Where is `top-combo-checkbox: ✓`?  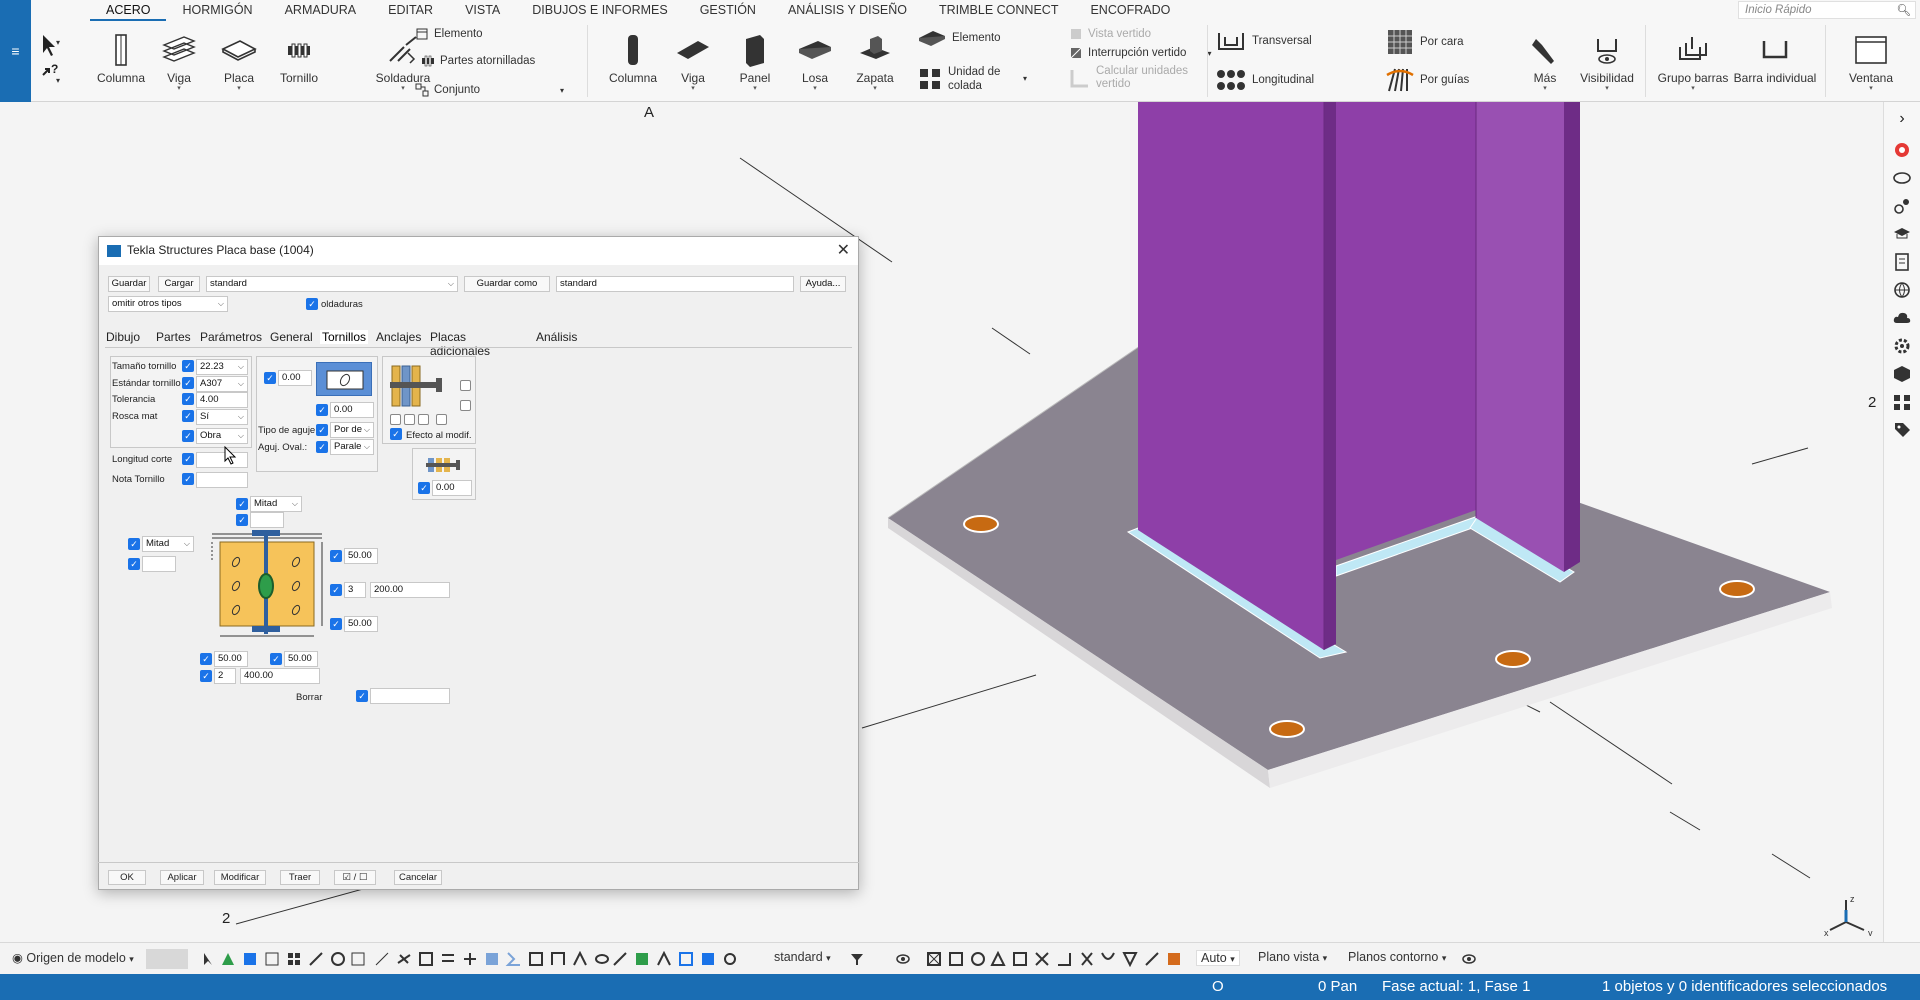 top-combo-checkbox: ✓ is located at coordinates (242, 504).